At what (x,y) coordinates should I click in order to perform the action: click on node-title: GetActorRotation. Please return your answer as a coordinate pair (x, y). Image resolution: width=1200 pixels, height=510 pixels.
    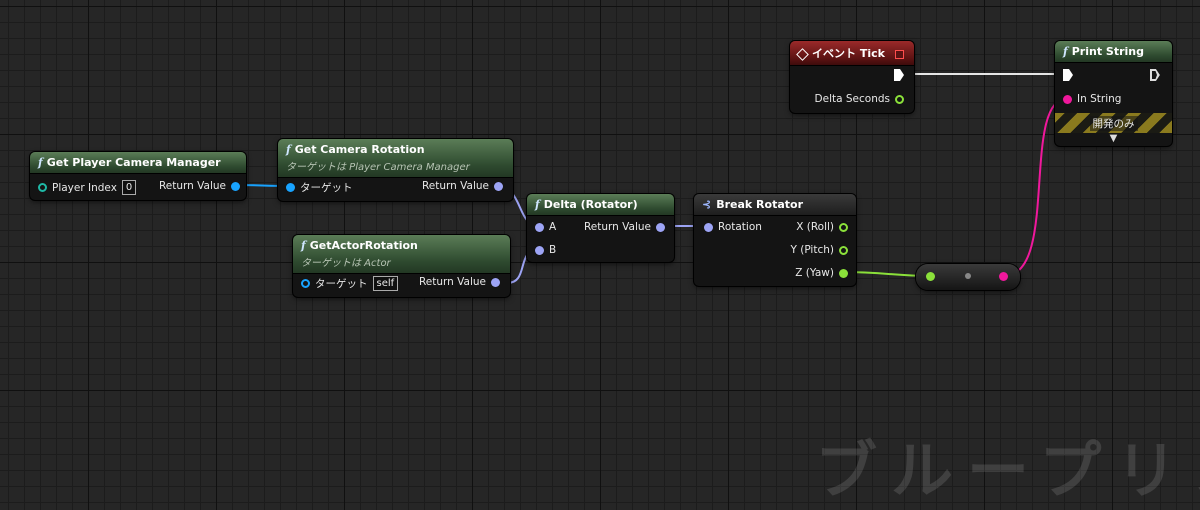
    Looking at the image, I should click on (363, 245).